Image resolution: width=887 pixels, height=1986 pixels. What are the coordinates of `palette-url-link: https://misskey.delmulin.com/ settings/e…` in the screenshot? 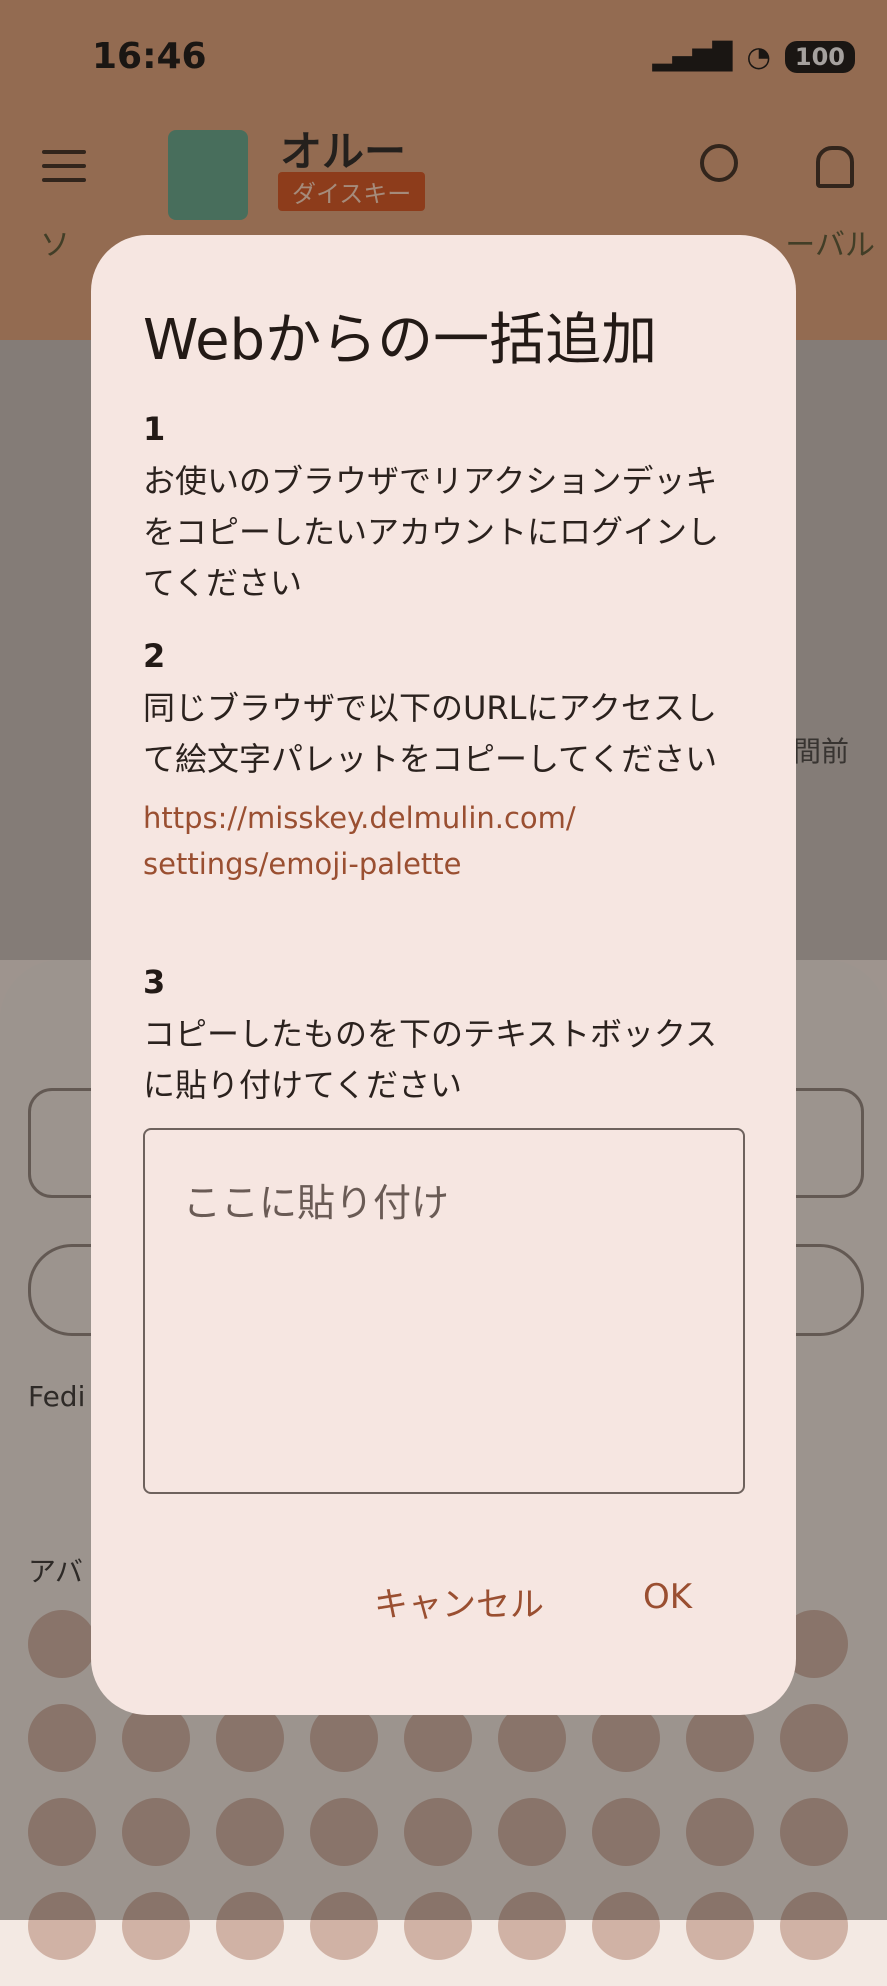 It's located at (443, 841).